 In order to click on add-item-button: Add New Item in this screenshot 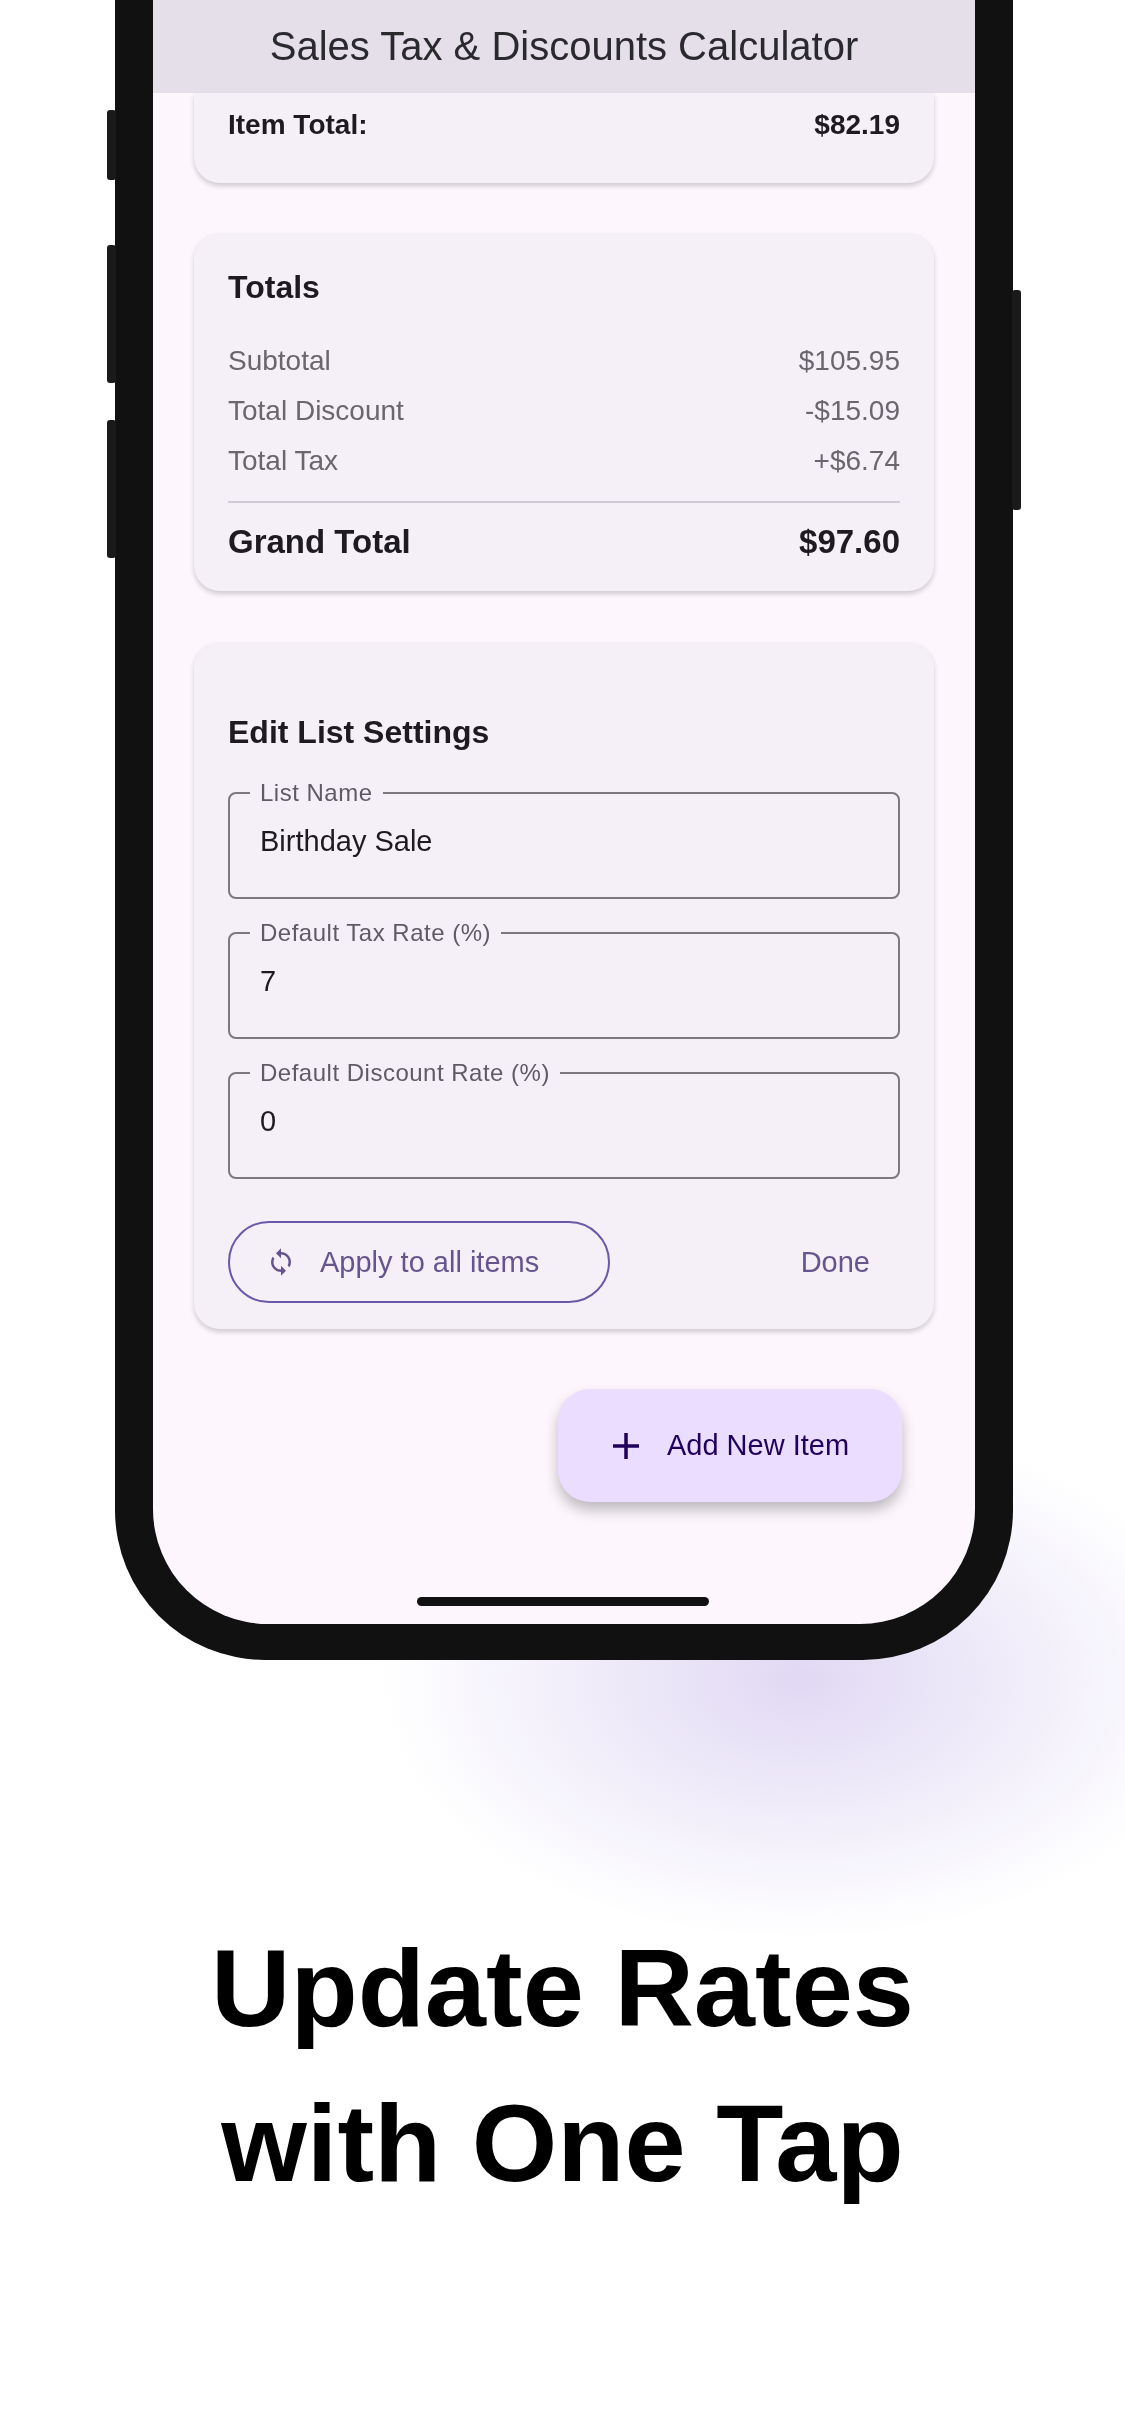, I will do `click(730, 1445)`.